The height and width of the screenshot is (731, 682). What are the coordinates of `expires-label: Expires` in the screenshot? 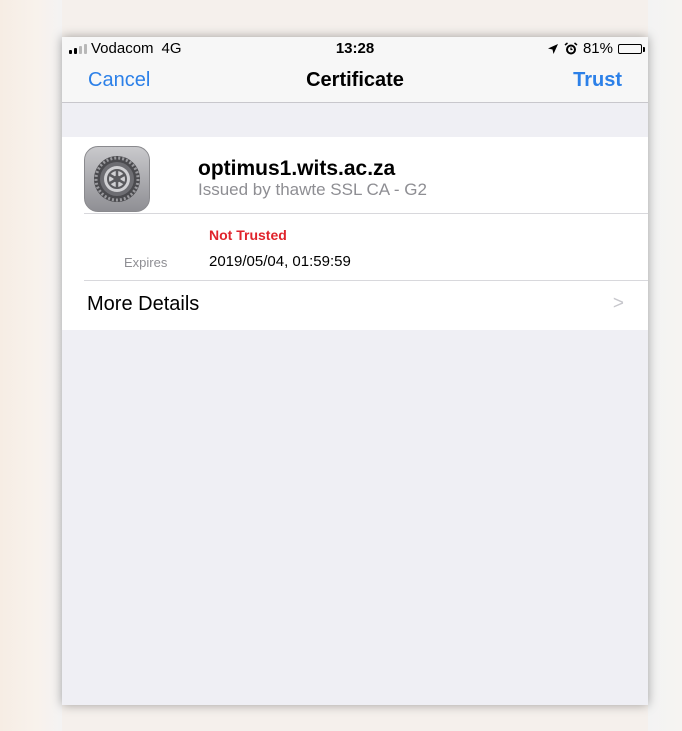 It's located at (146, 262).